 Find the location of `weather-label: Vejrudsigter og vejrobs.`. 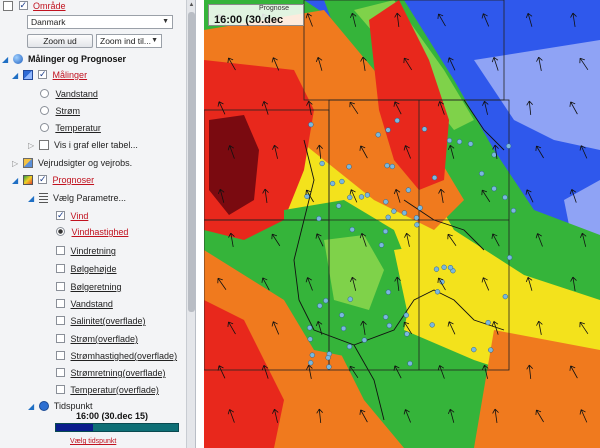

weather-label: Vejrudsigter og vejrobs. is located at coordinates (85, 163).